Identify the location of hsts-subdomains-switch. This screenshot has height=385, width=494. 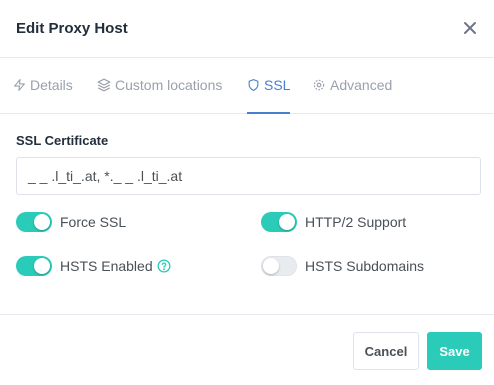
(279, 266).